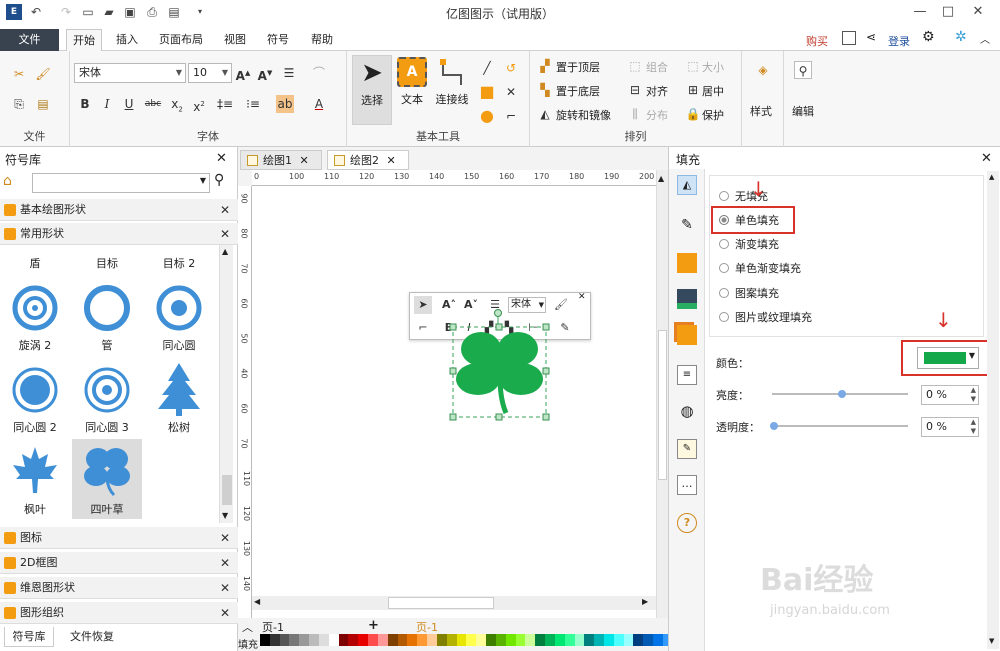 The width and height of the screenshot is (1000, 651). I want to click on tab-view: 视图, so click(235, 40).